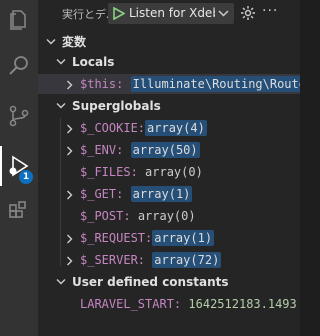 This screenshot has height=336, width=320. I want to click on debug-config-name: Listen for Xdebug, so click(172, 13).